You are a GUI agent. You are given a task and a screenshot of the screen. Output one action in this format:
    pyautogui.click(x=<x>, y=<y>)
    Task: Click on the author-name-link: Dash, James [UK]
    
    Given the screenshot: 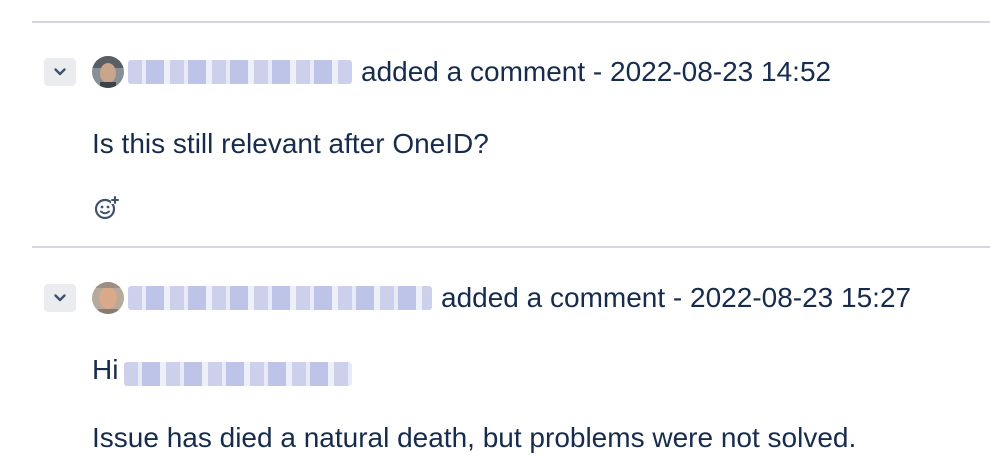 What is the action you would take?
    pyautogui.click(x=240, y=72)
    